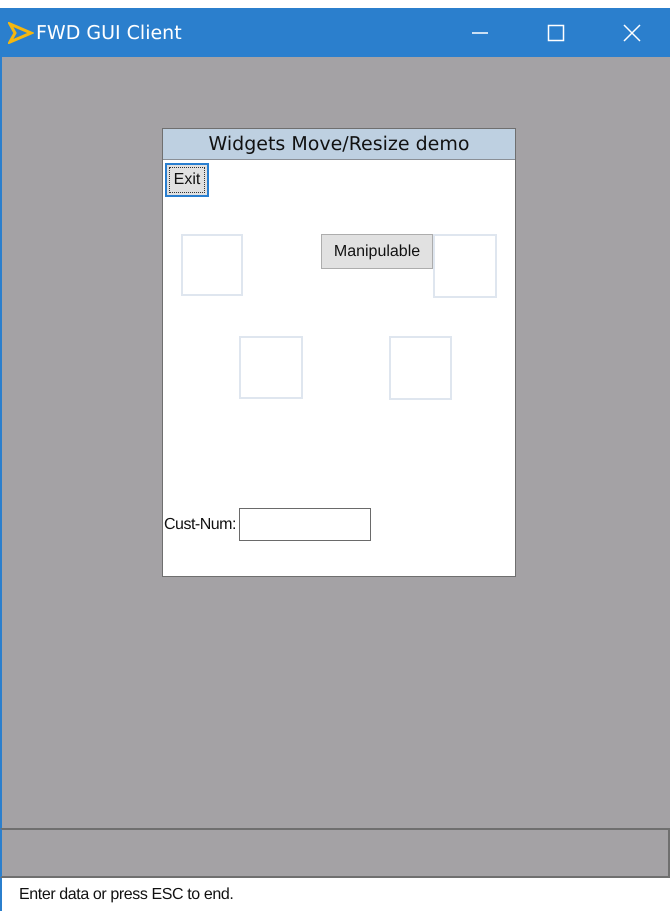 The height and width of the screenshot is (911, 670). What do you see at coordinates (632, 33) in the screenshot?
I see `close-icon` at bounding box center [632, 33].